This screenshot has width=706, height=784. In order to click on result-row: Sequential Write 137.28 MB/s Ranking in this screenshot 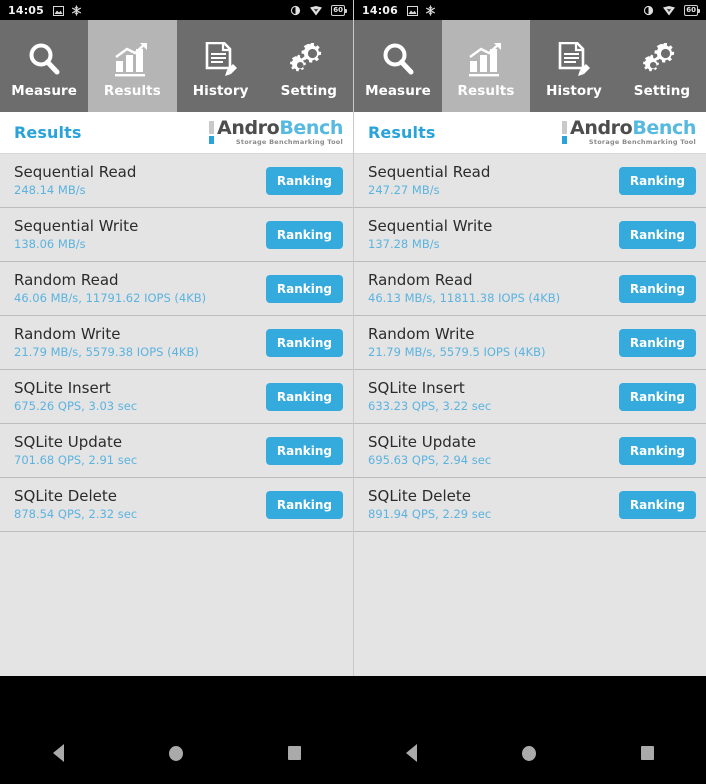, I will do `click(530, 235)`.